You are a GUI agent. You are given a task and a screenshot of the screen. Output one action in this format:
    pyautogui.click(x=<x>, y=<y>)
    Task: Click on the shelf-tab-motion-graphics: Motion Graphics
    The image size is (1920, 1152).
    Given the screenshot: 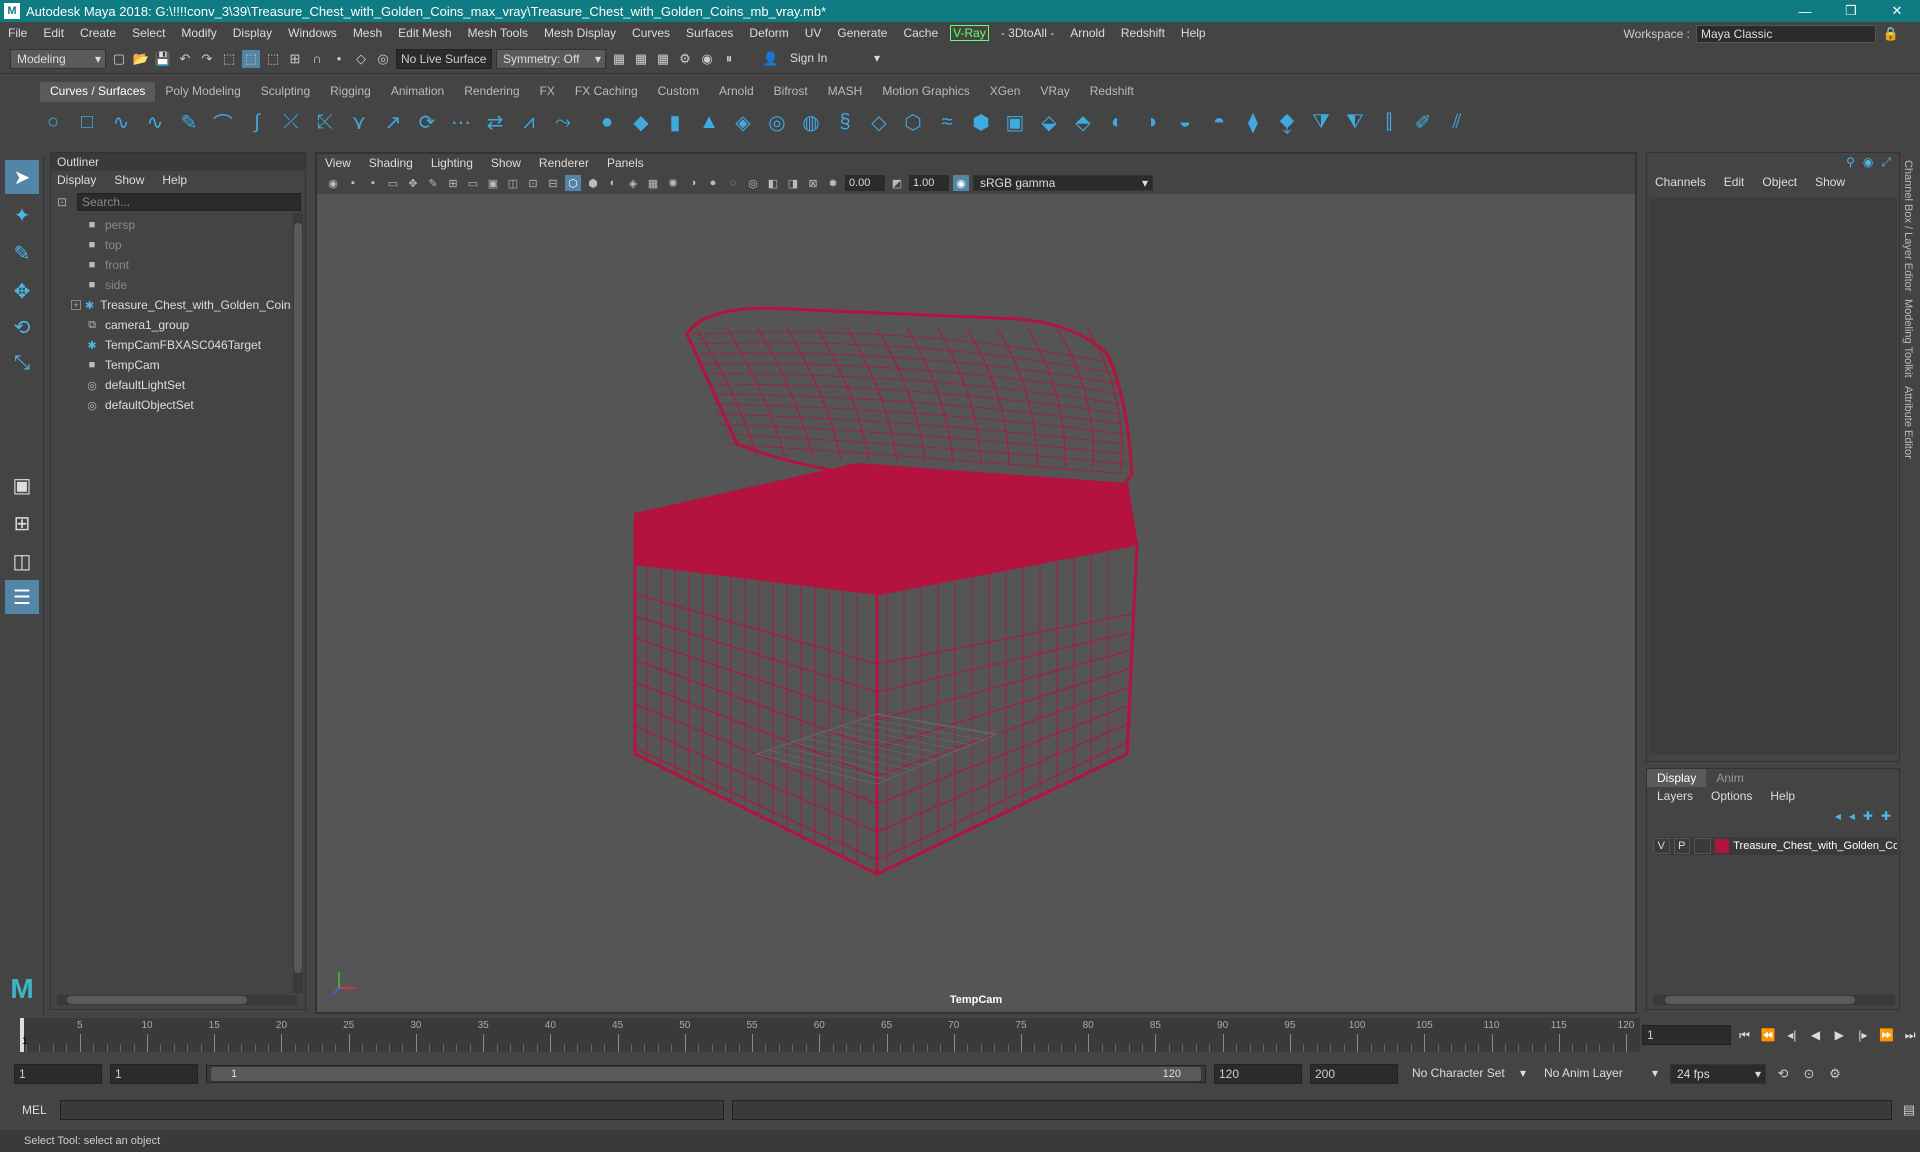 What is the action you would take?
    pyautogui.click(x=925, y=92)
    